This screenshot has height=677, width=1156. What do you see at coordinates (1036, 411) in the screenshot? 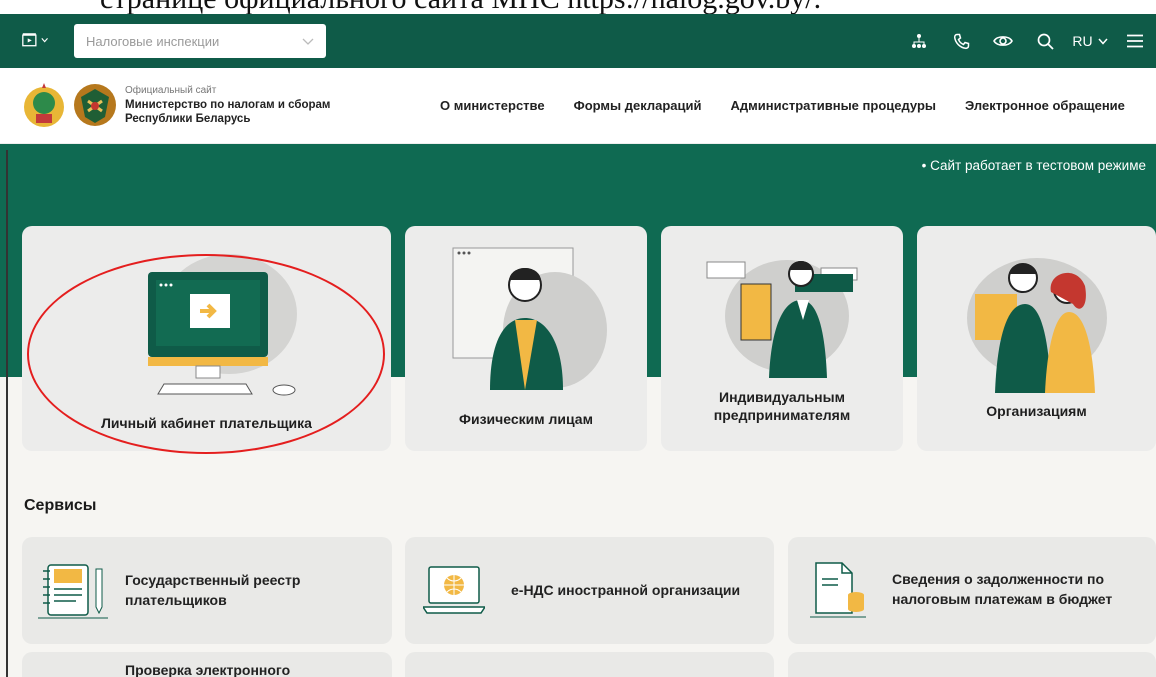
I see `card-label: Организациям` at bounding box center [1036, 411].